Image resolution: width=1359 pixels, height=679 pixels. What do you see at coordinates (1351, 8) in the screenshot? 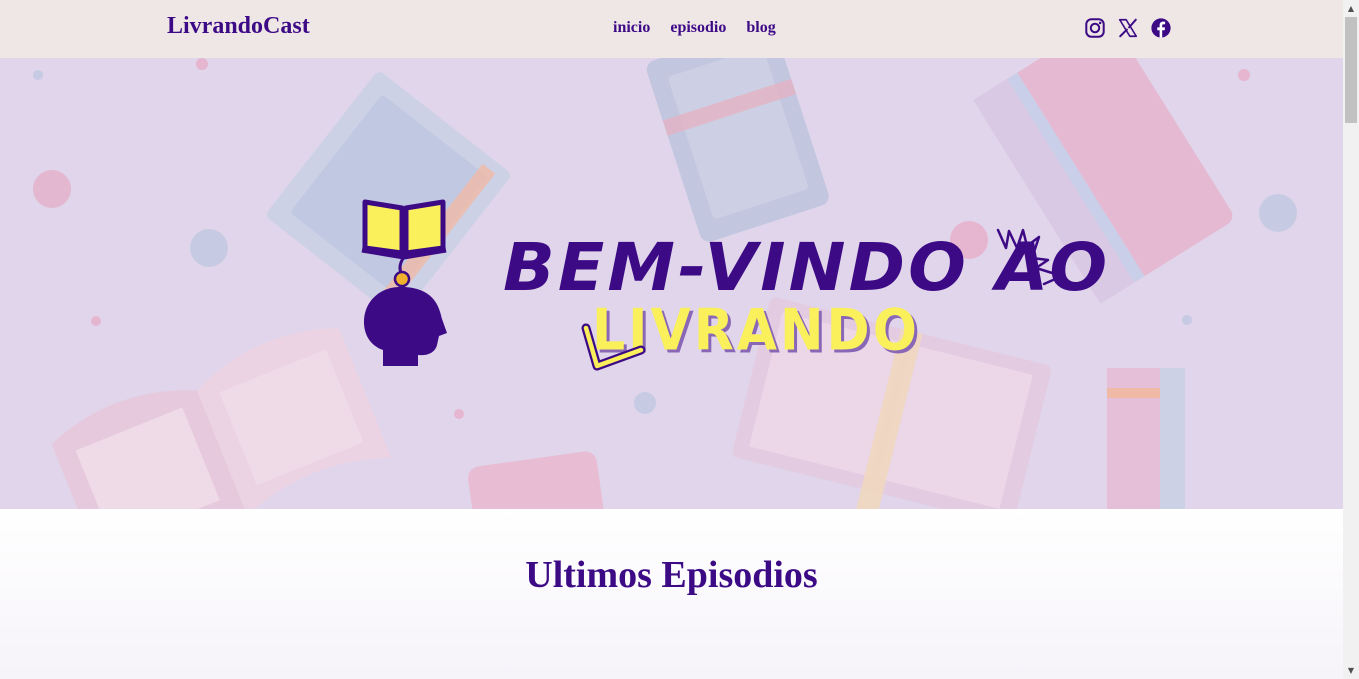
I see `scroll-up-arrow-icon: ▲` at bounding box center [1351, 8].